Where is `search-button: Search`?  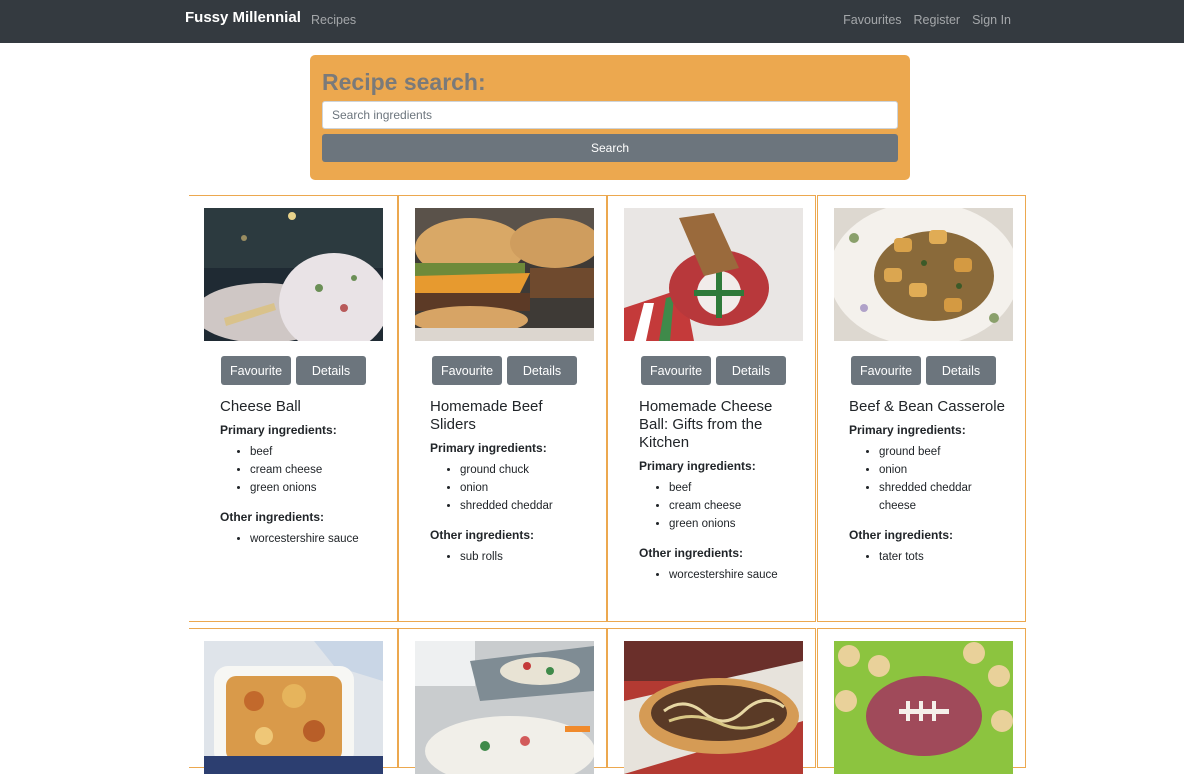
search-button: Search is located at coordinates (610, 148).